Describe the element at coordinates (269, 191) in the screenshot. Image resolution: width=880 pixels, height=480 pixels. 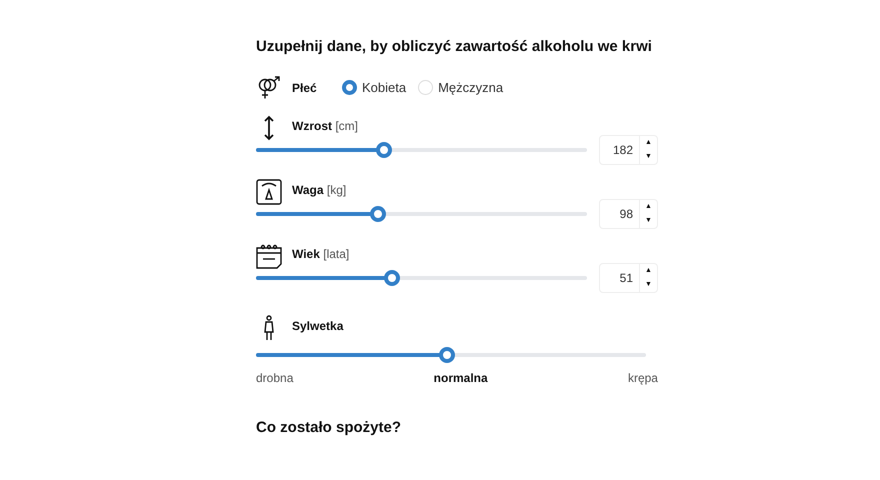
I see `scale-icon` at that location.